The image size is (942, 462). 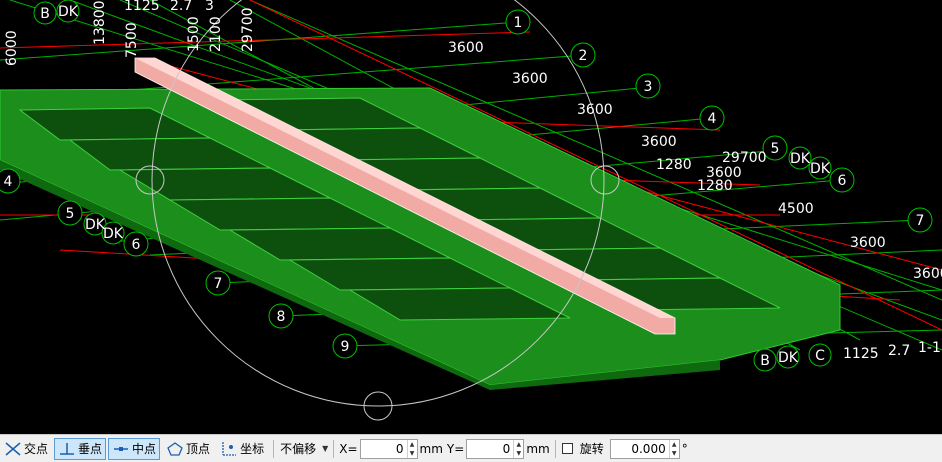 What do you see at coordinates (648, 87) in the screenshot?
I see `axis-bubble-label: 3` at bounding box center [648, 87].